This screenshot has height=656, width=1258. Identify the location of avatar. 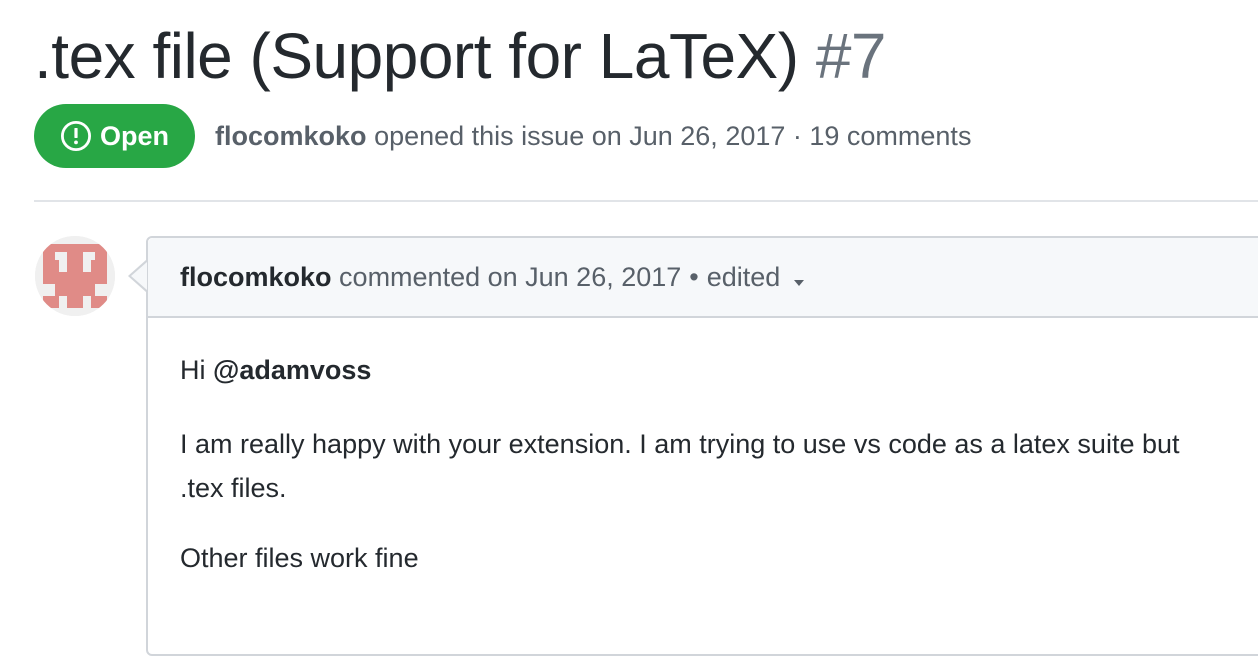
(75, 276).